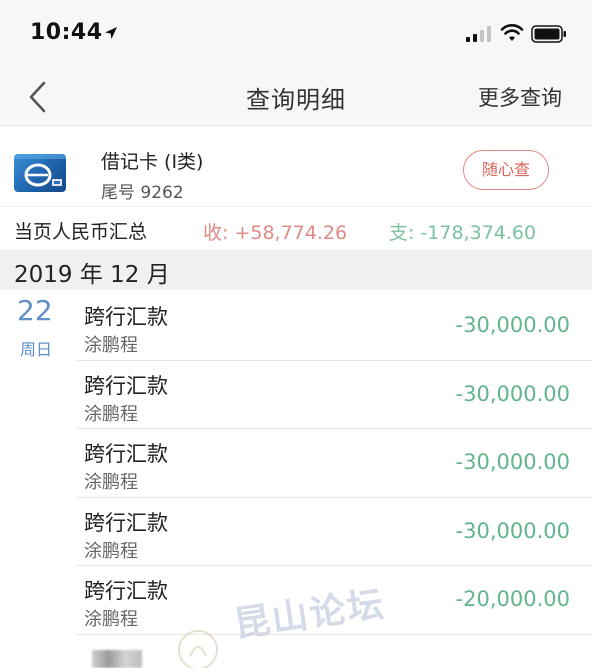  I want to click on bank-card-icon, so click(40, 173).